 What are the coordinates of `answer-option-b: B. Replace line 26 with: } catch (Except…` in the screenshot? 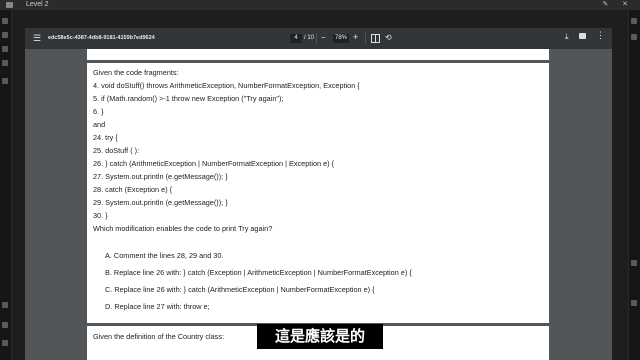 It's located at (258, 272).